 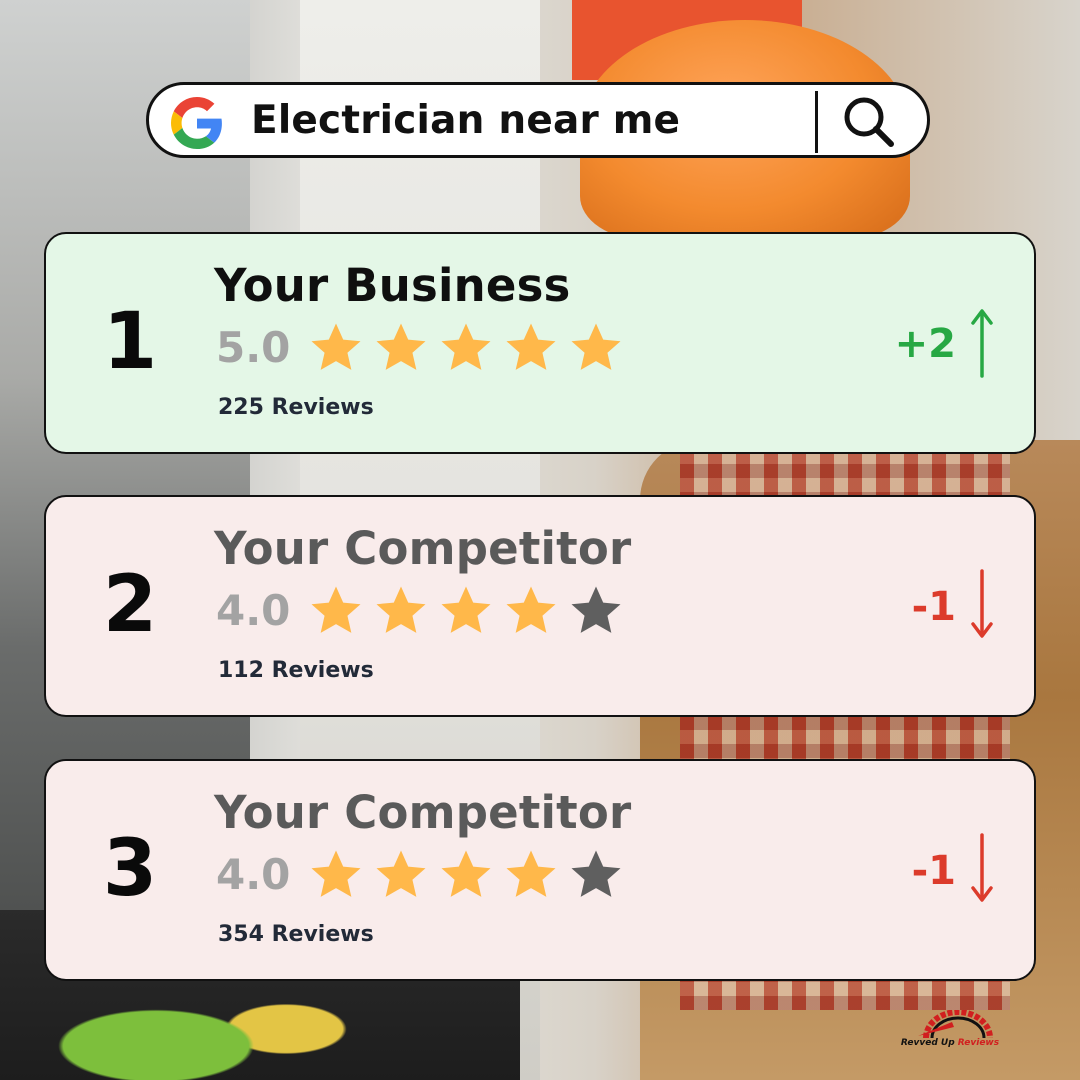 What do you see at coordinates (392, 286) in the screenshot?
I see `business-name: Your Business` at bounding box center [392, 286].